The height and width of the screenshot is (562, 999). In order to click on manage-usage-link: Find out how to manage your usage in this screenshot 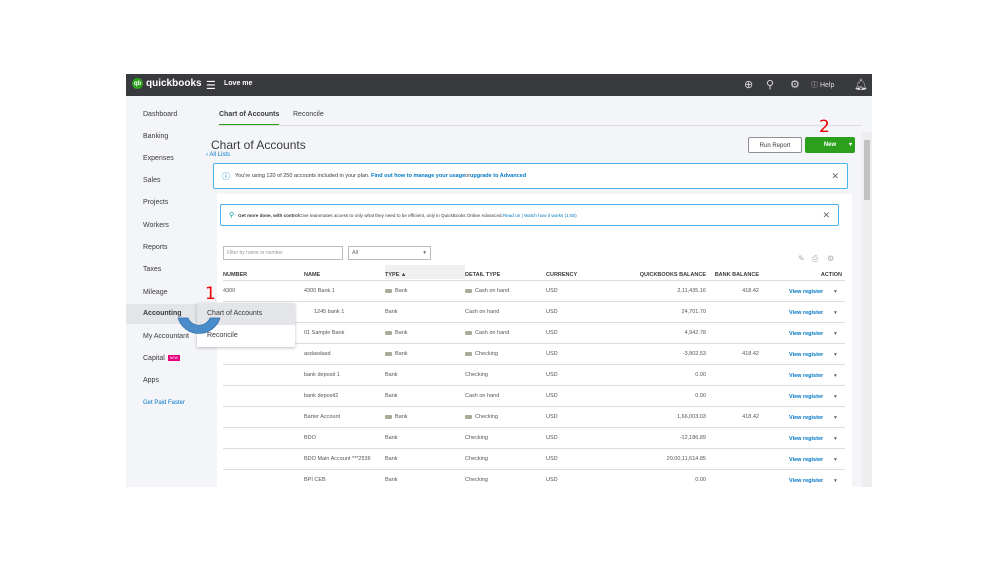, I will do `click(418, 176)`.